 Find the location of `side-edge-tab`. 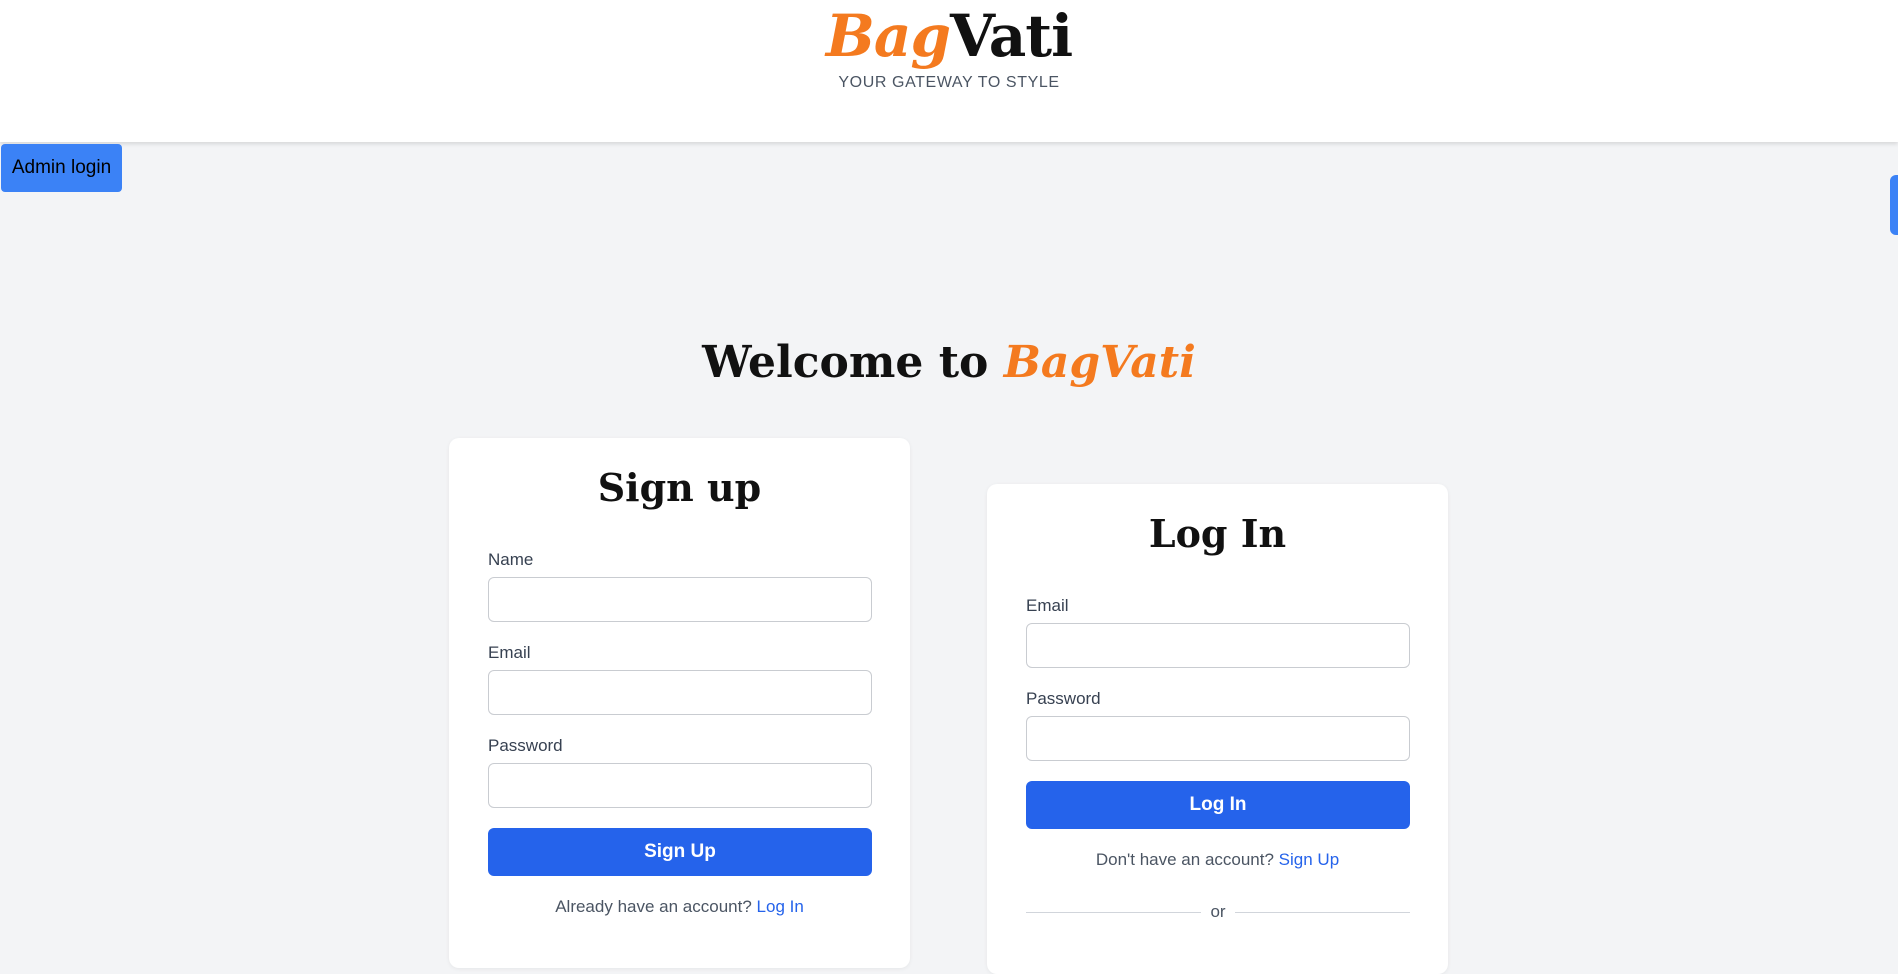

side-edge-tab is located at coordinates (1894, 205).